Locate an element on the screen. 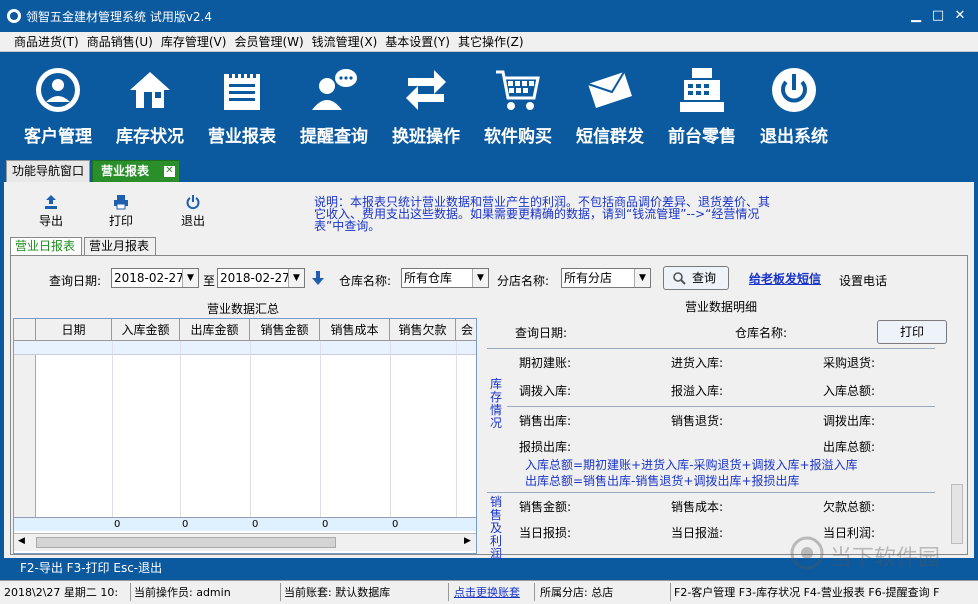 This screenshot has width=978, height=604. date-to-picker: 2018-02-27 ▼ is located at coordinates (261, 278).